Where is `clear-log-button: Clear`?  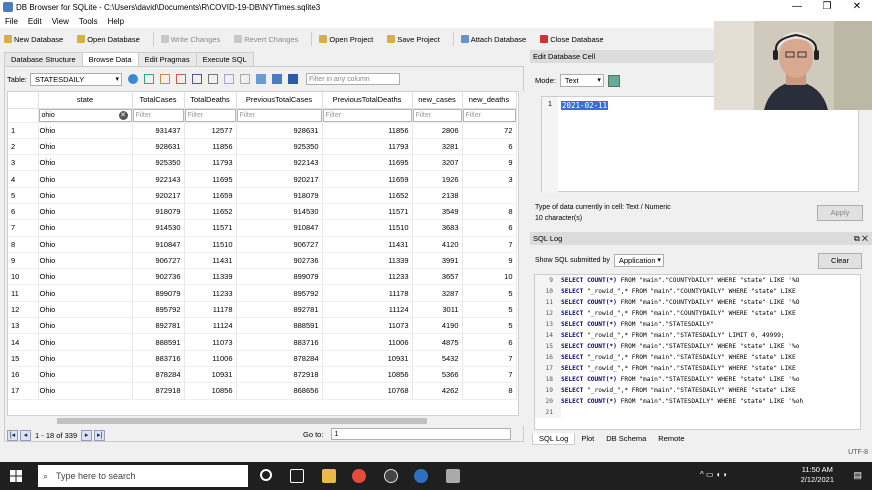
clear-log-button: Clear is located at coordinates (840, 261).